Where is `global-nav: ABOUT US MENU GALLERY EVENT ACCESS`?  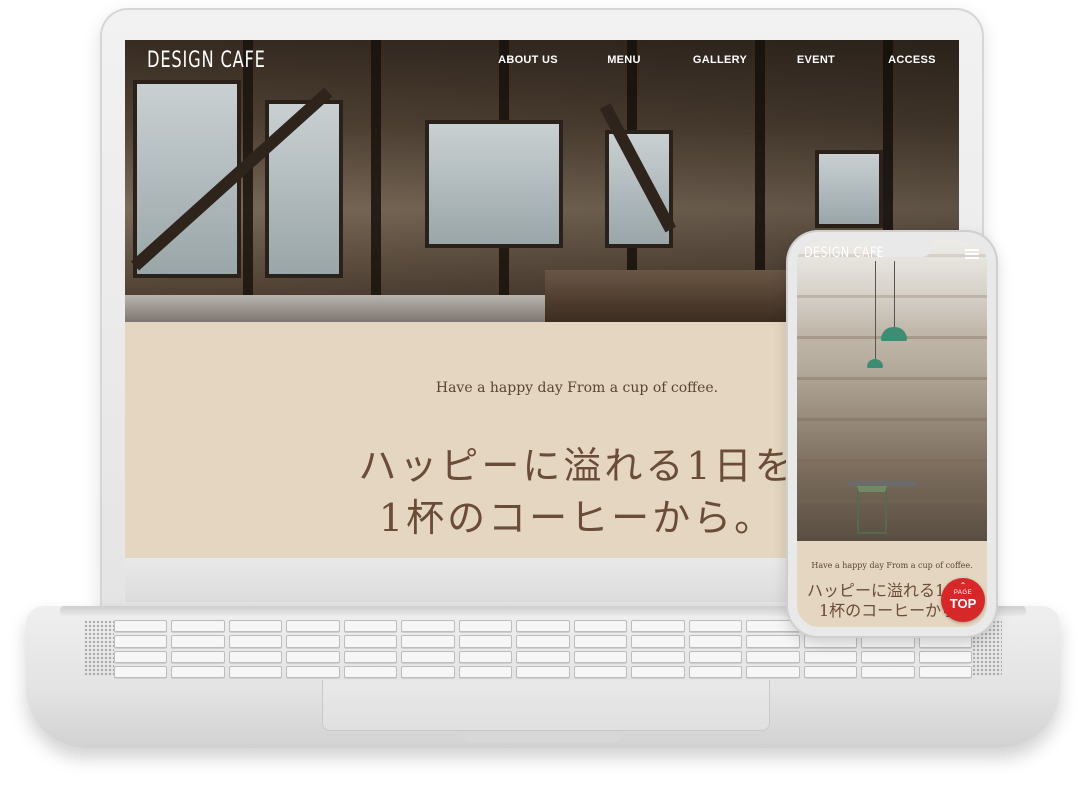
global-nav: ABOUT US MENU GALLERY EVENT ACCESS is located at coordinates (719, 60).